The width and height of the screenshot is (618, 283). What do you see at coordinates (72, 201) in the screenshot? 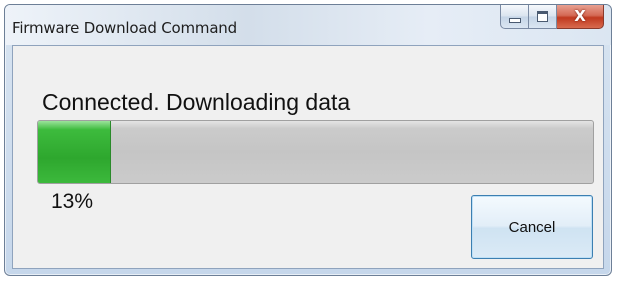
I see `progress-percent-label: 13%` at bounding box center [72, 201].